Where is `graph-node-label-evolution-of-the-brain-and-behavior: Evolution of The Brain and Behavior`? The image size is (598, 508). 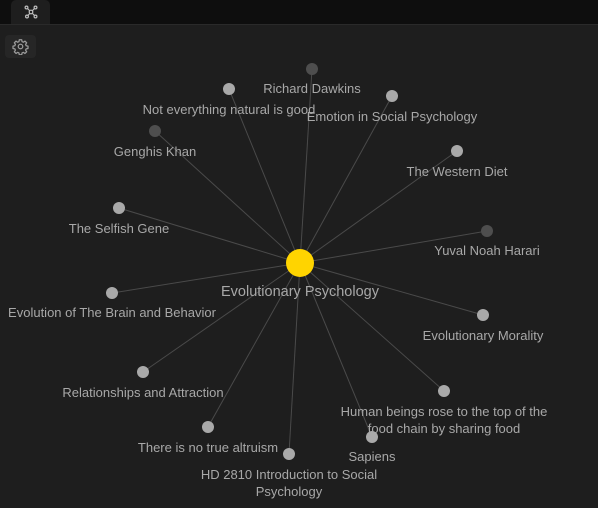
graph-node-label-evolution-of-the-brain-and-behavior: Evolution of The Brain and Behavior is located at coordinates (112, 312).